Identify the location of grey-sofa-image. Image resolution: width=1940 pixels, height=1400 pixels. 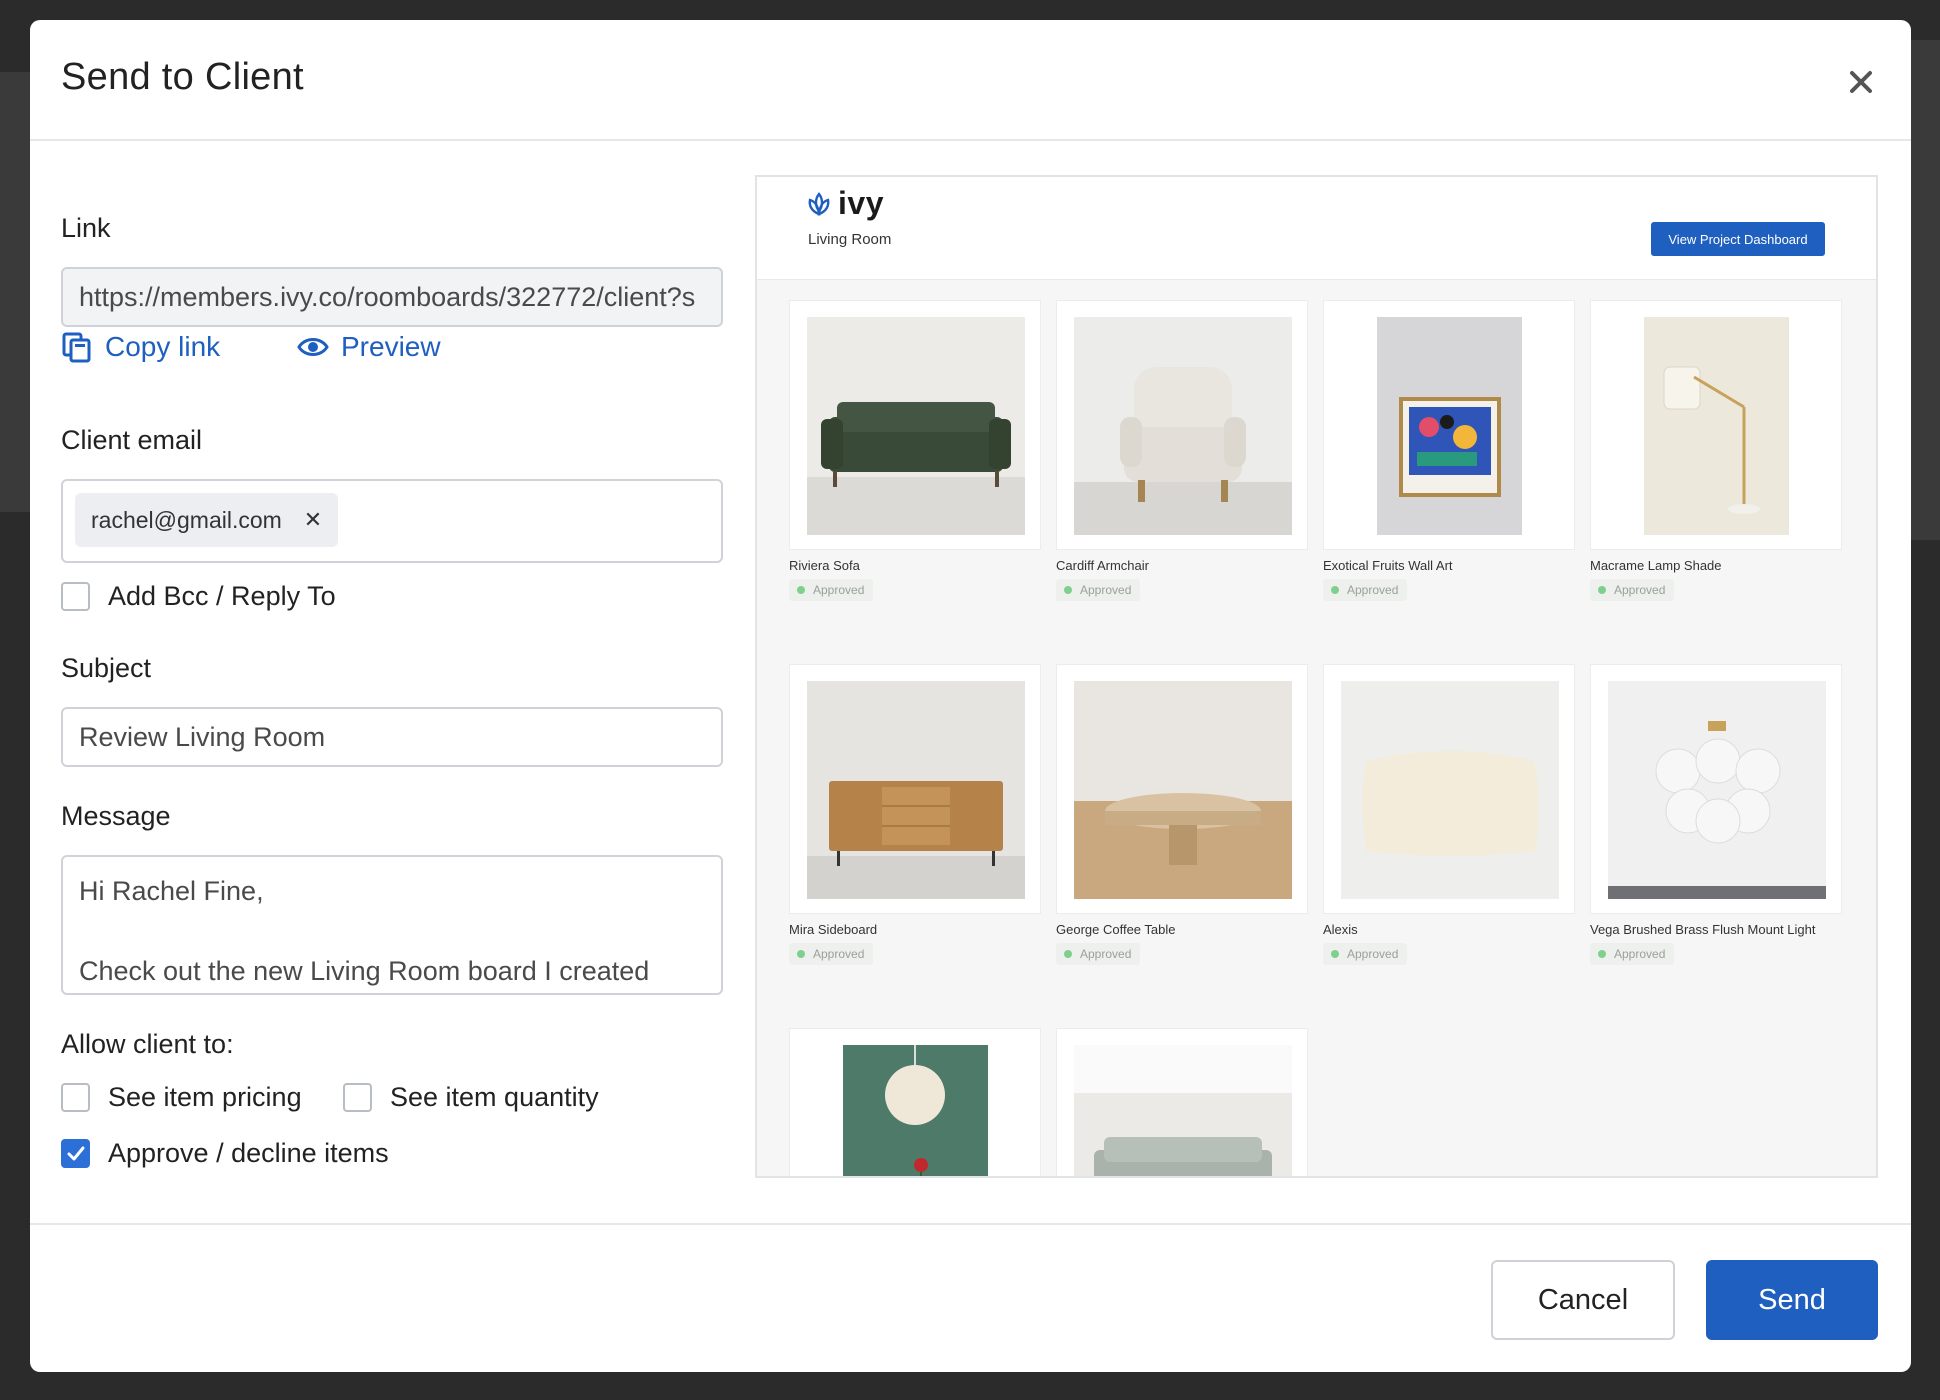
(1183, 1110).